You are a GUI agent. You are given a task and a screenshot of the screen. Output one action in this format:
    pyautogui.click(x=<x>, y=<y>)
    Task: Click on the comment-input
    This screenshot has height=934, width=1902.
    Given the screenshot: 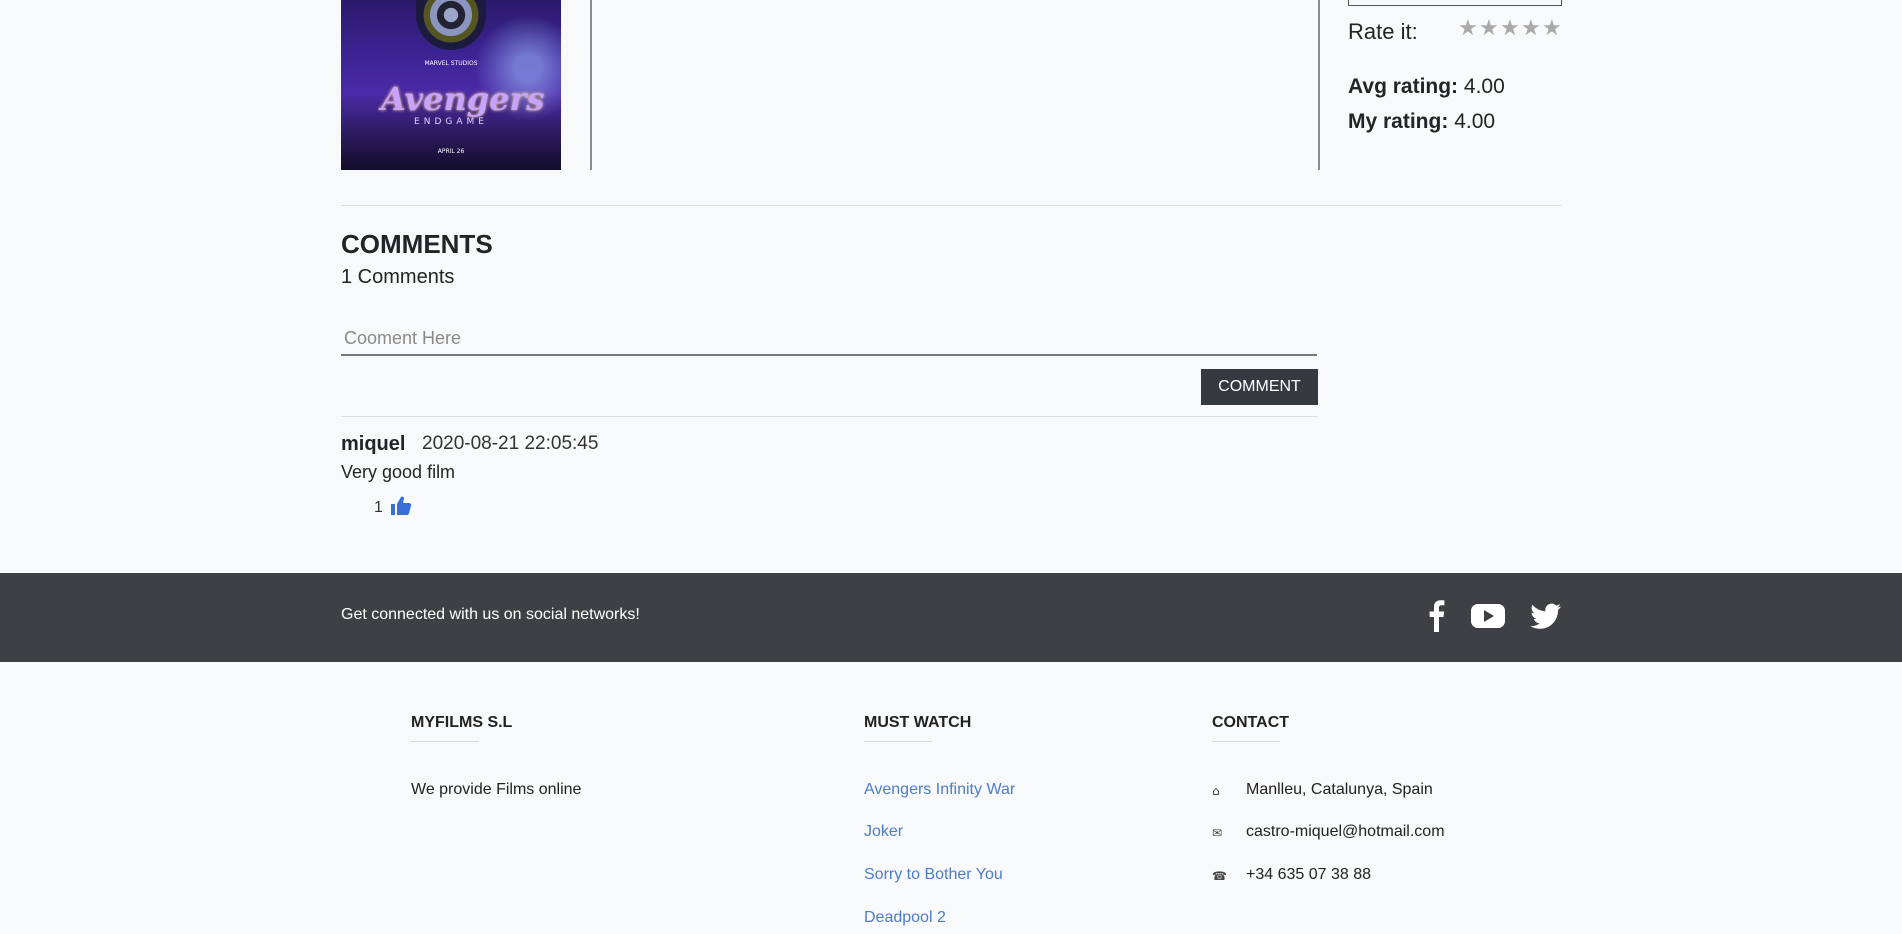 What is the action you would take?
    pyautogui.click(x=829, y=339)
    